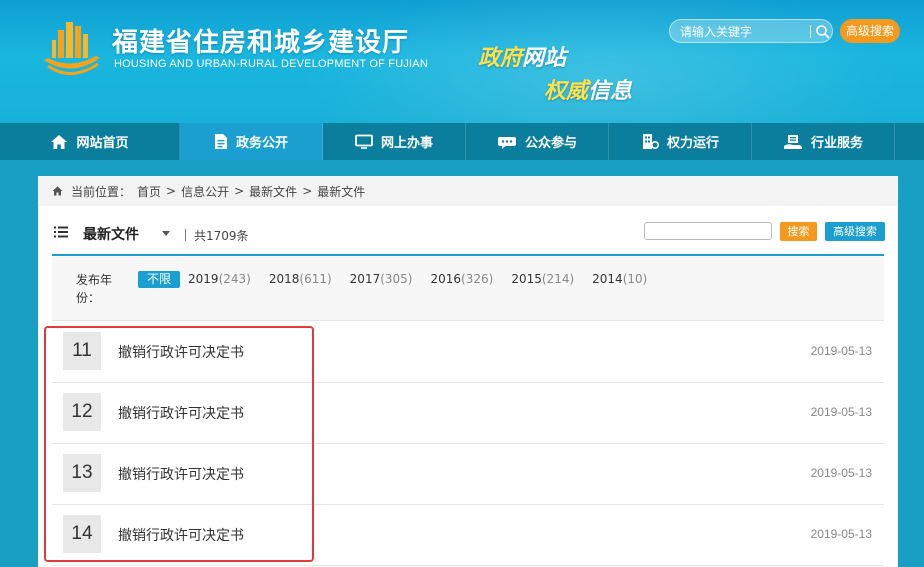  Describe the element at coordinates (71, 47) in the screenshot. I see `logo-icon` at that location.